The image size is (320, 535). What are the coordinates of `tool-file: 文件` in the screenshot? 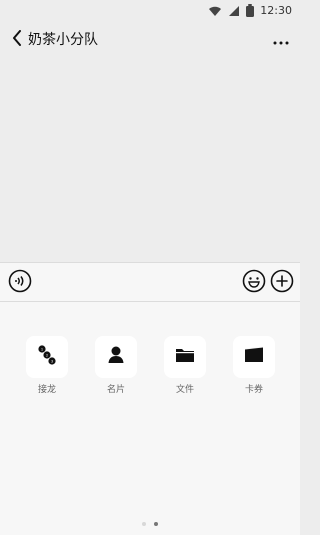 It's located at (185, 371).